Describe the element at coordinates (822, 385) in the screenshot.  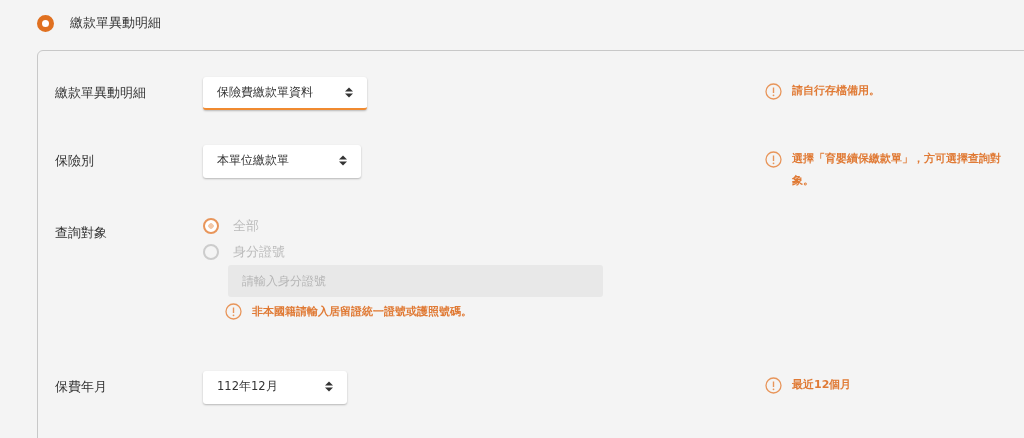
I see `note-text: 最近12個月` at that location.